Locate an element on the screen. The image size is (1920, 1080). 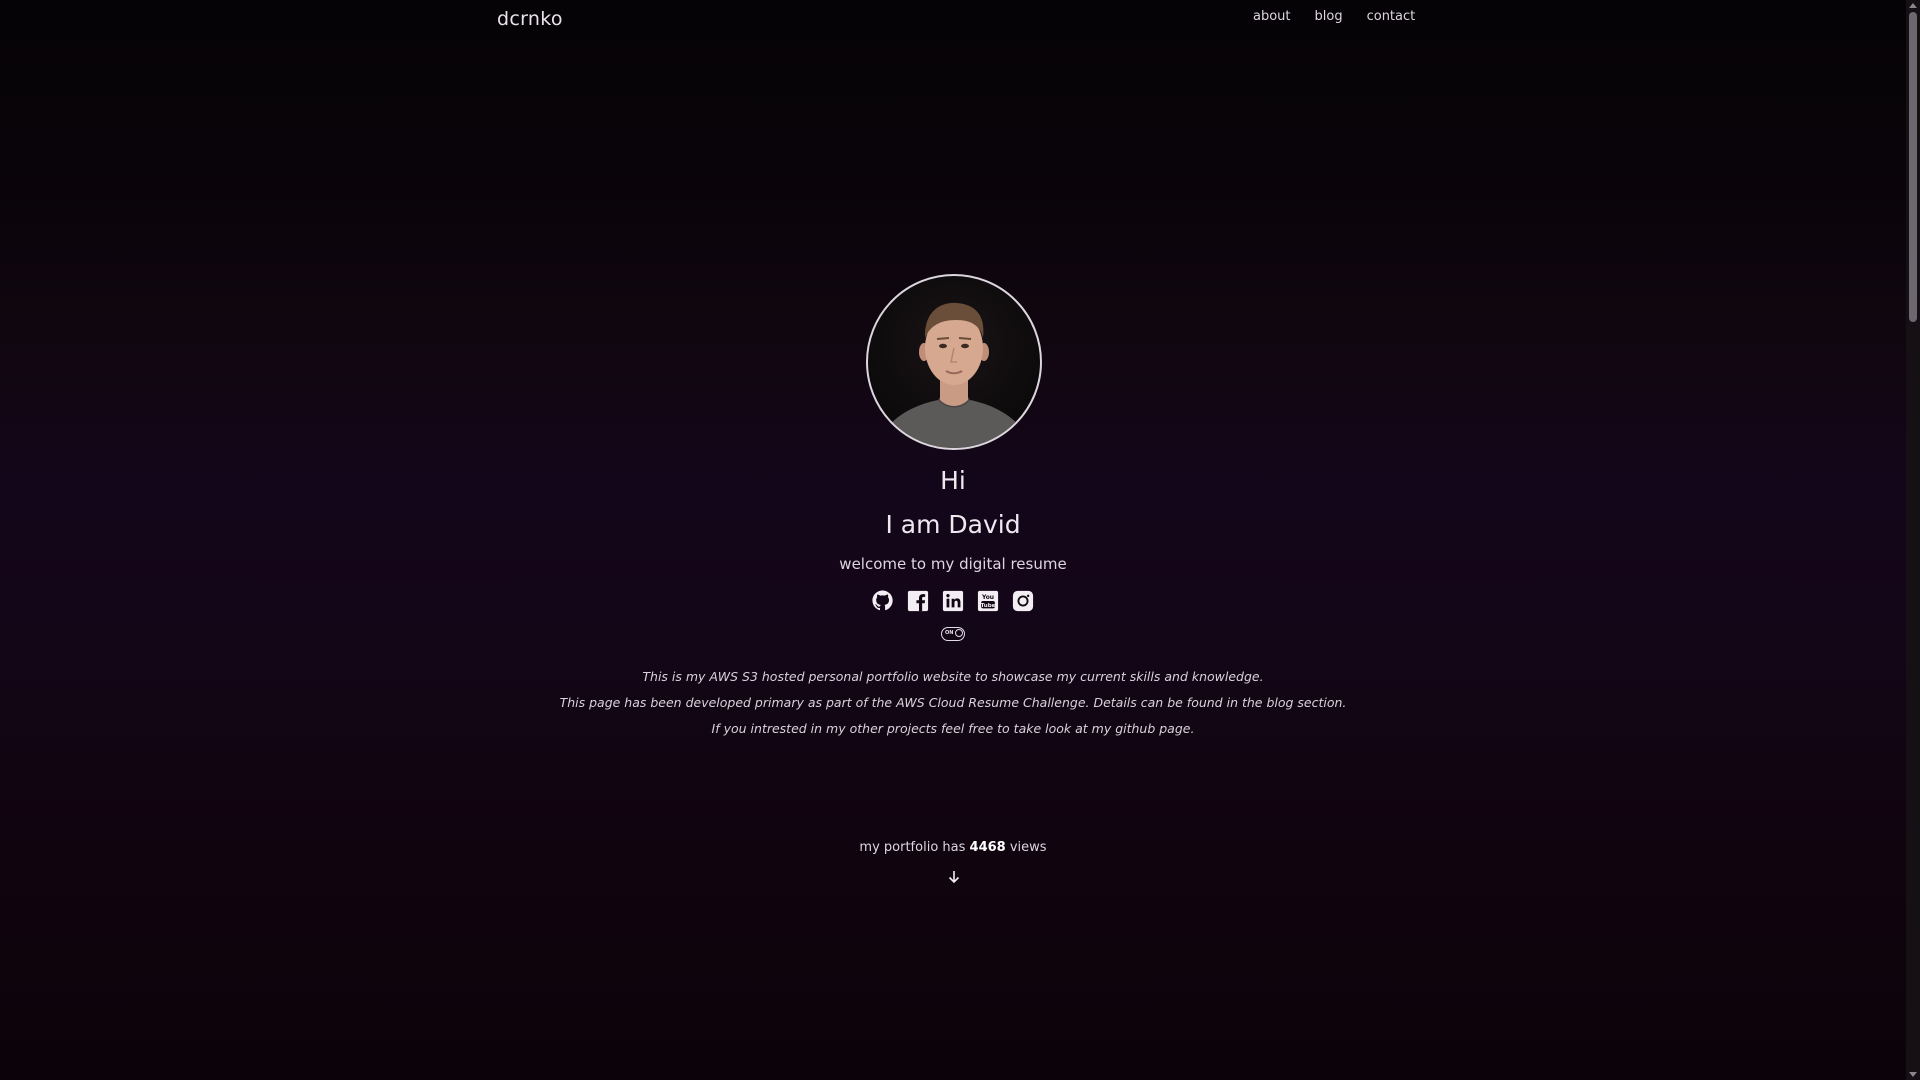
toggle-knob is located at coordinates (959, 633).